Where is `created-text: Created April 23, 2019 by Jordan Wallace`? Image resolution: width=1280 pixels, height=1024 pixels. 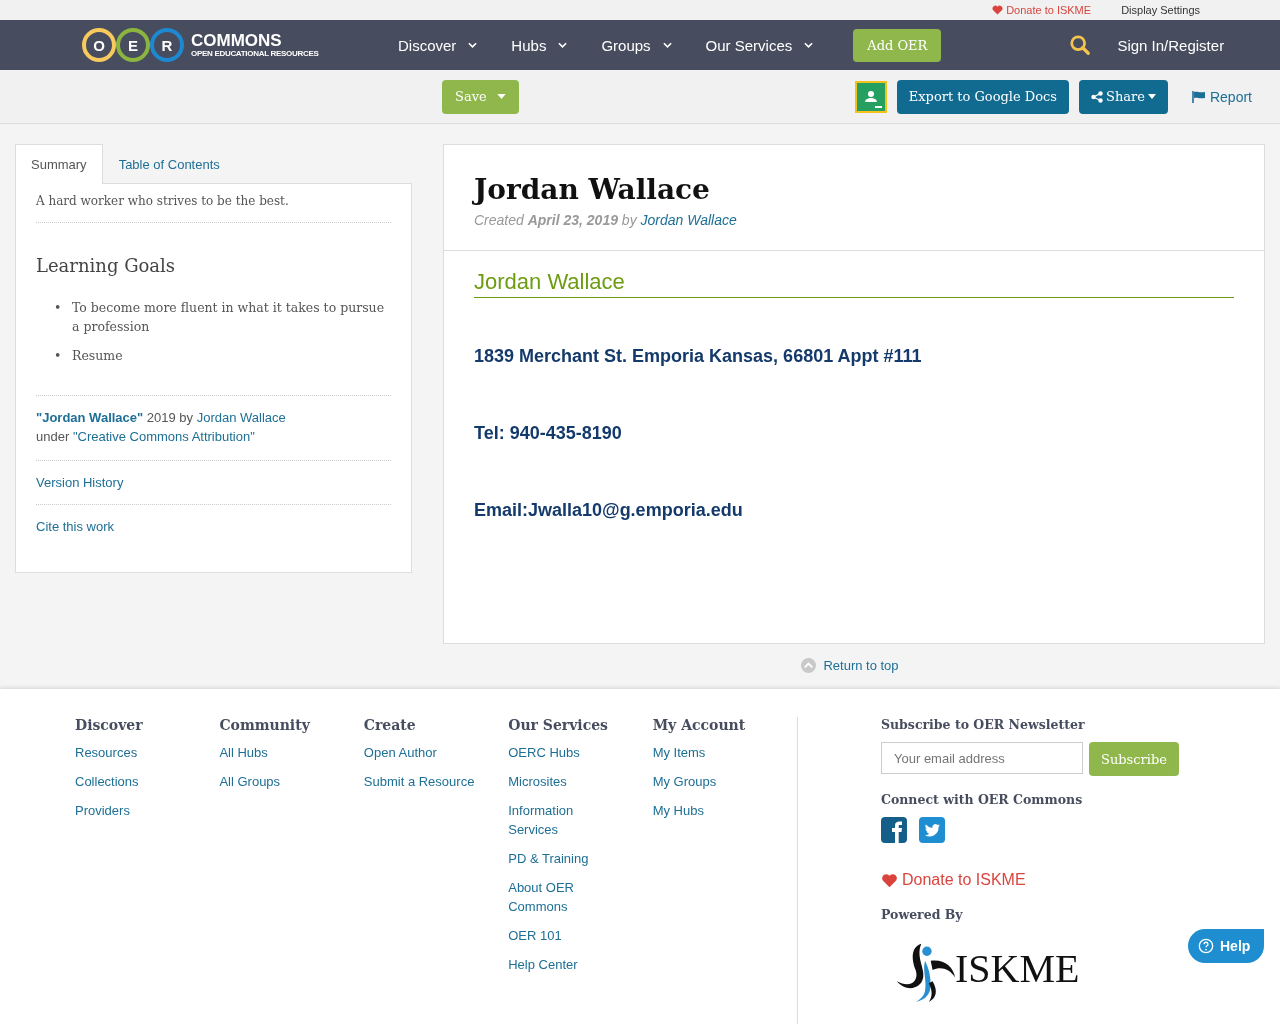
created-text: Created April 23, 2019 by Jordan Wallace is located at coordinates (606, 220).